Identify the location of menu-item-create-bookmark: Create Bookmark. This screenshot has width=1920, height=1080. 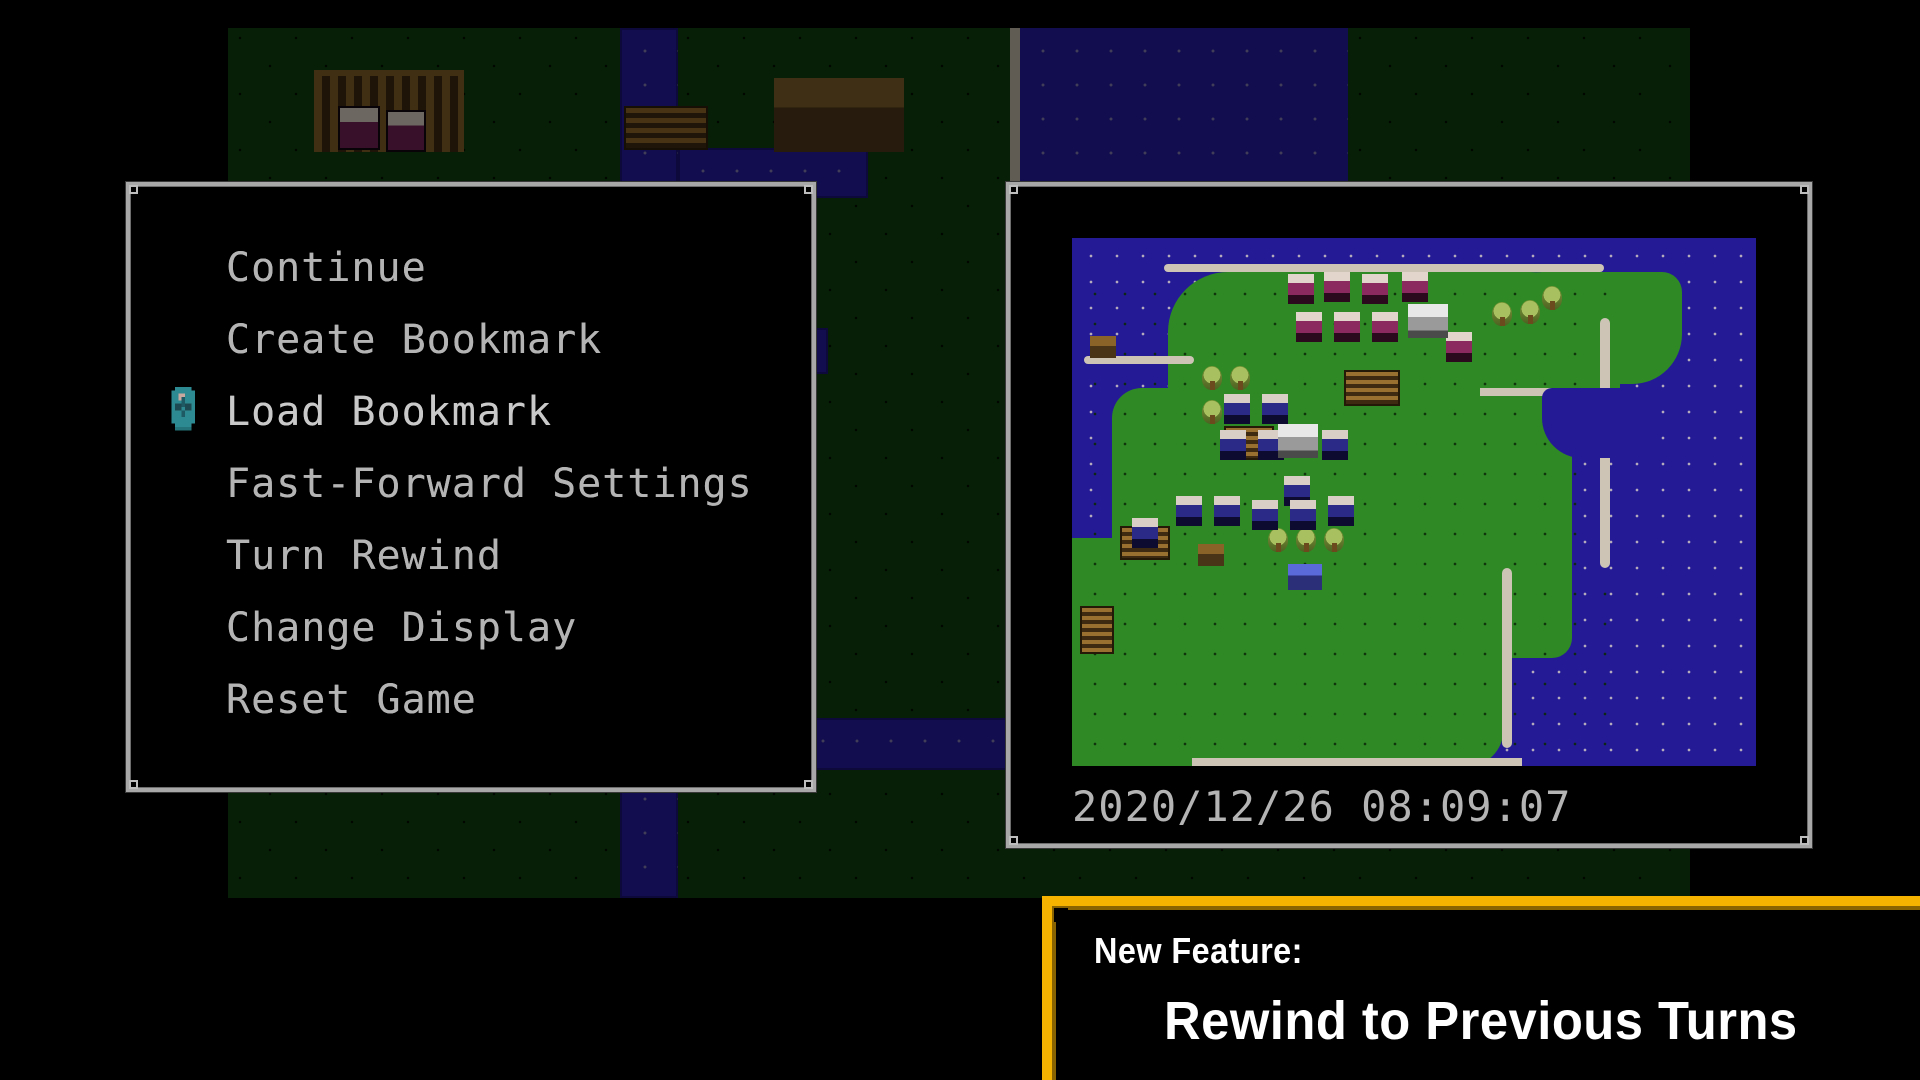
(471, 340).